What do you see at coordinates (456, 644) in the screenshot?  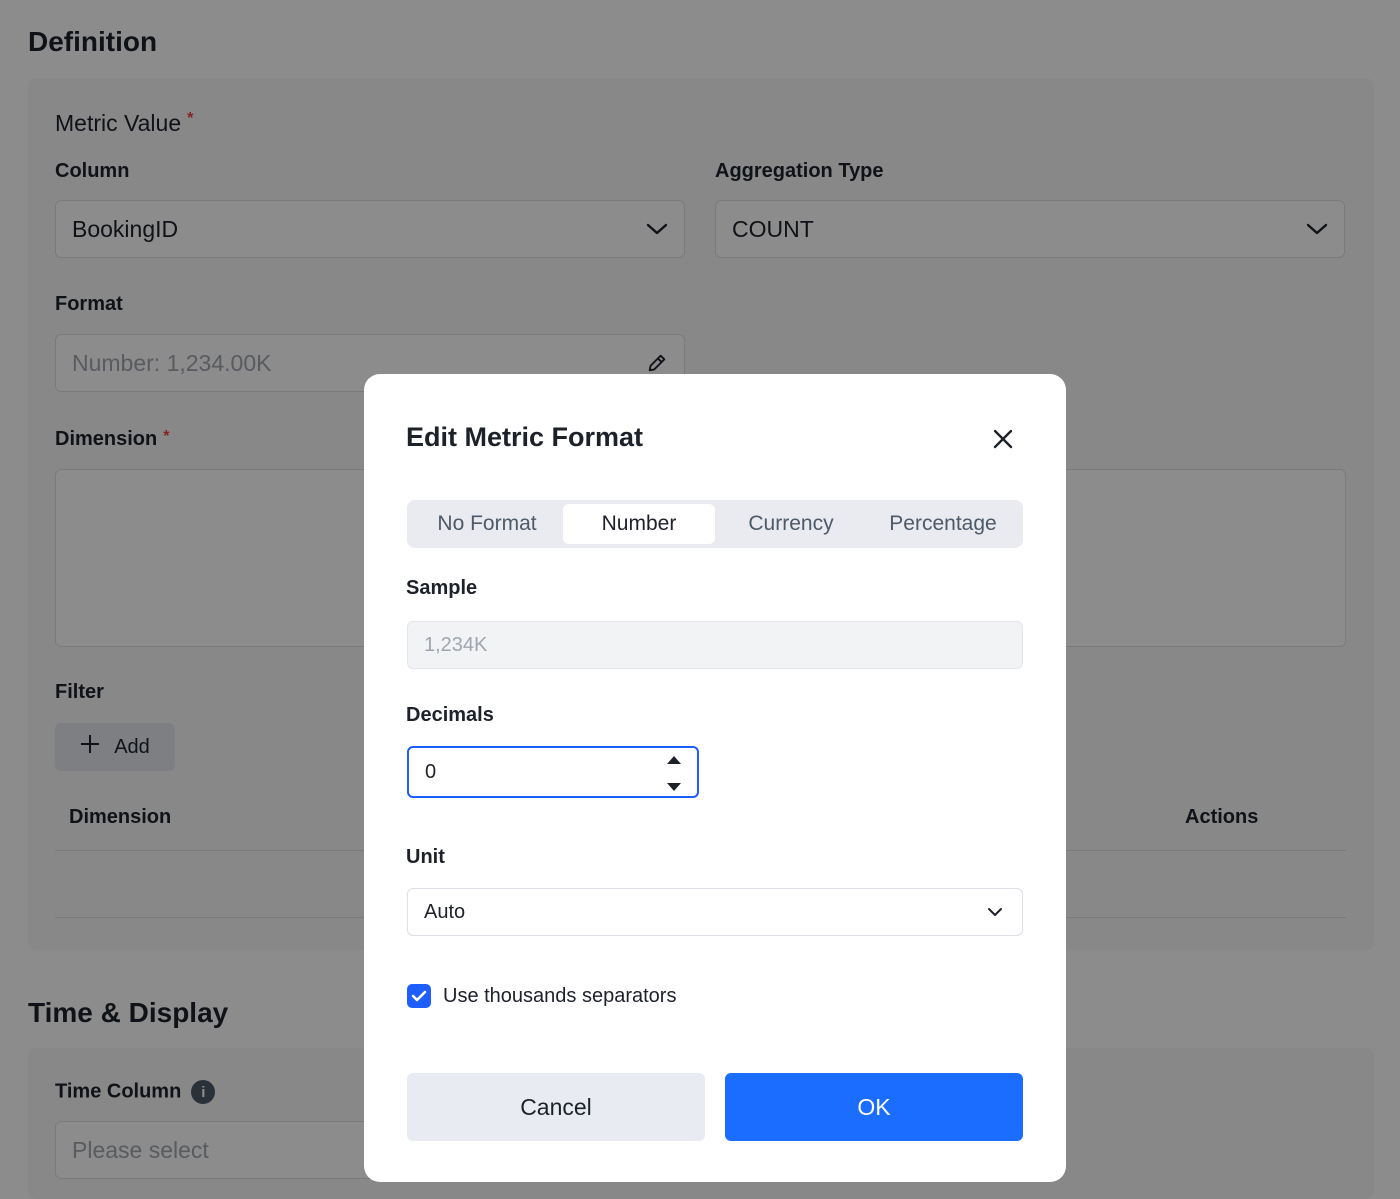 I see `sample-value: 1,234K` at bounding box center [456, 644].